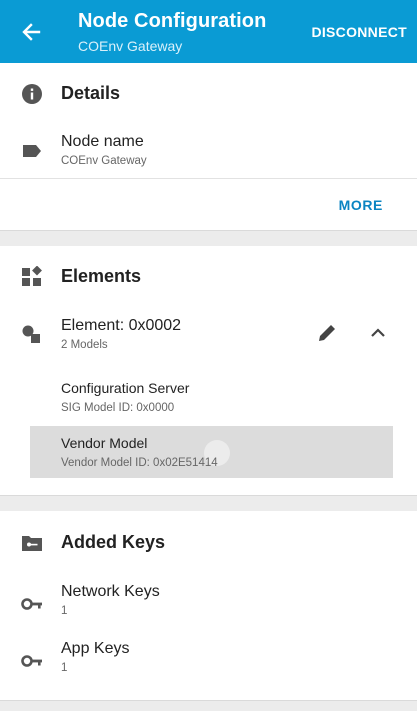 Image resolution: width=417 pixels, height=711 pixels. What do you see at coordinates (32, 543) in the screenshot?
I see `folder-key-icon` at bounding box center [32, 543].